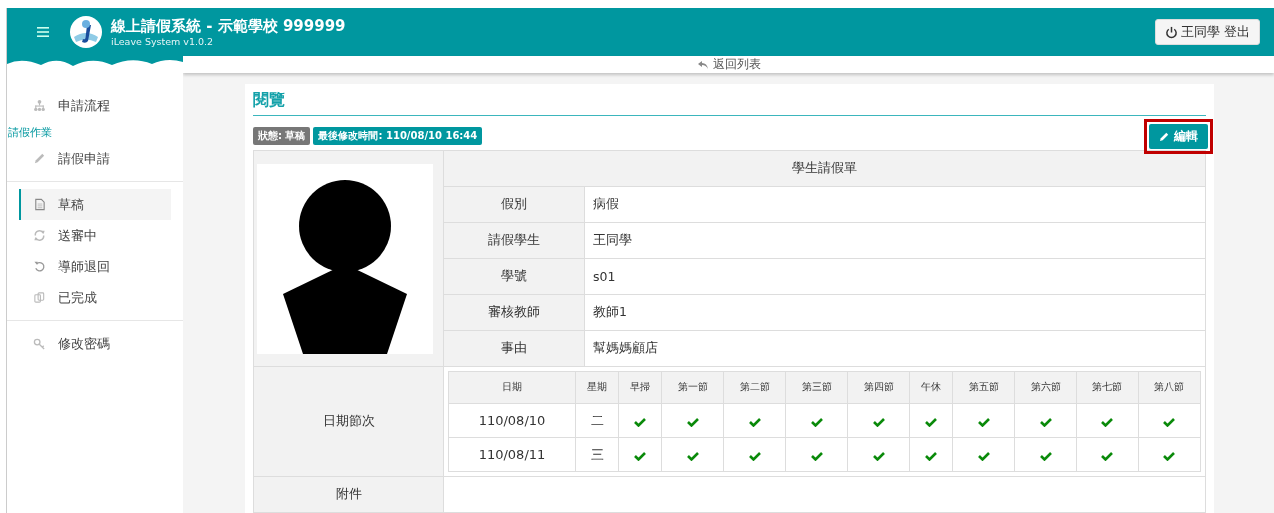 The height and width of the screenshot is (513, 1274). Describe the element at coordinates (824, 168) in the screenshot. I see `form-title: 學生請假單` at that location.